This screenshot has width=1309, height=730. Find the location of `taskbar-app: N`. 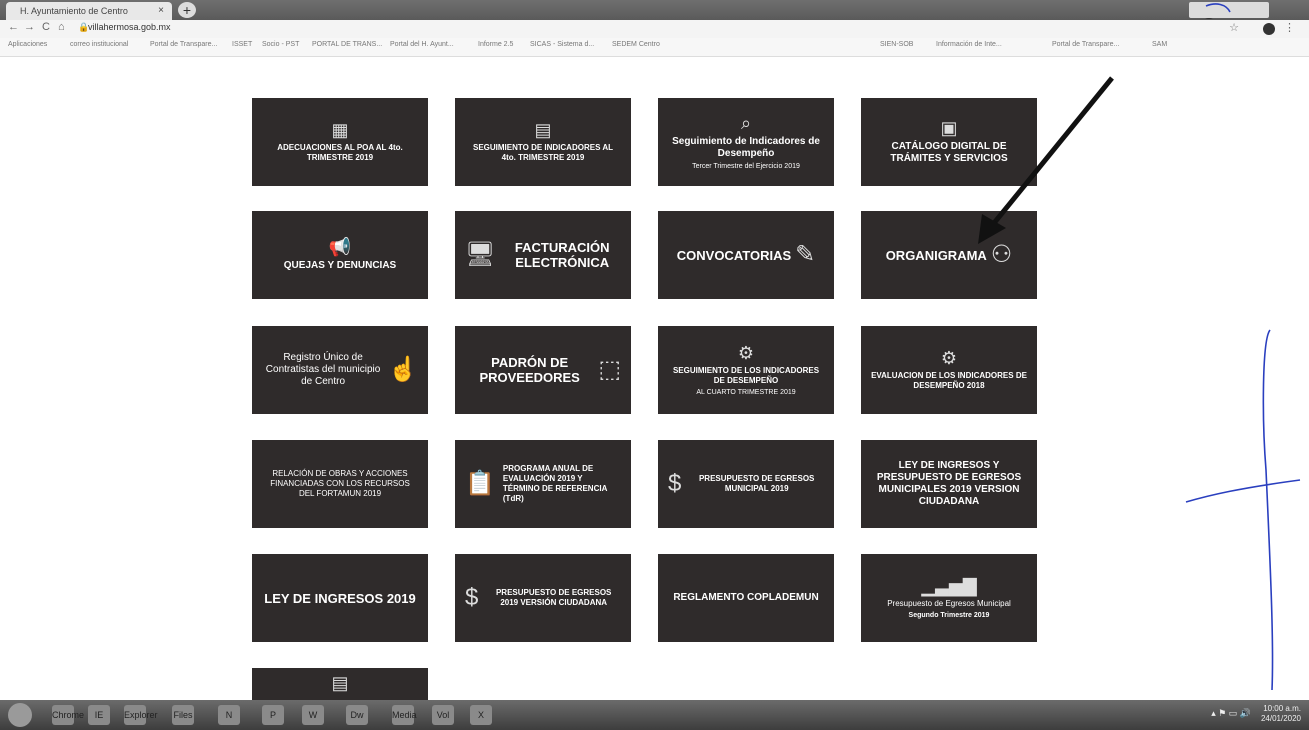

taskbar-app: N is located at coordinates (229, 715).